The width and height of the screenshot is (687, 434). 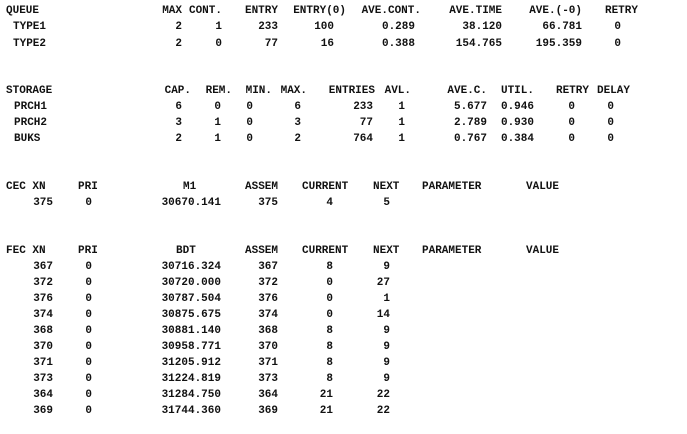 I want to click on storage-rem: 1, so click(x=217, y=123).